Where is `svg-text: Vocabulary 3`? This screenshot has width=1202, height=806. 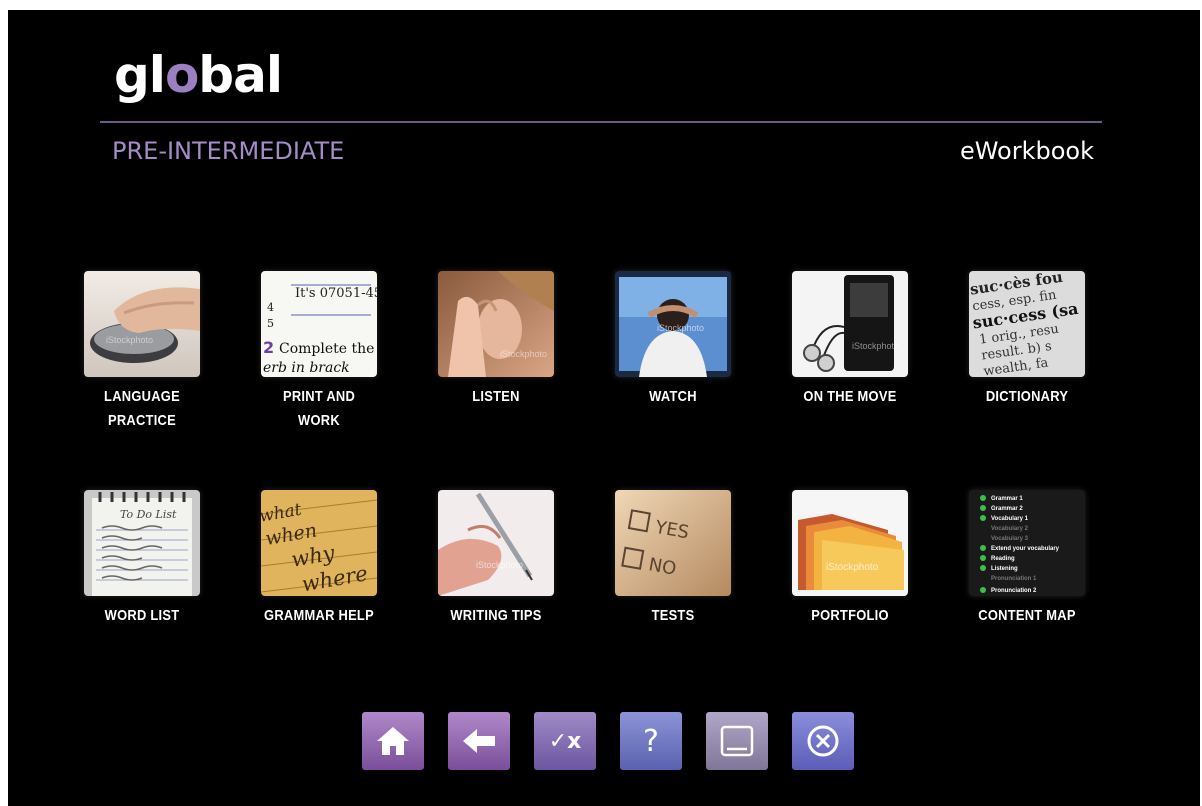 svg-text: Vocabulary 3 is located at coordinates (1010, 539).